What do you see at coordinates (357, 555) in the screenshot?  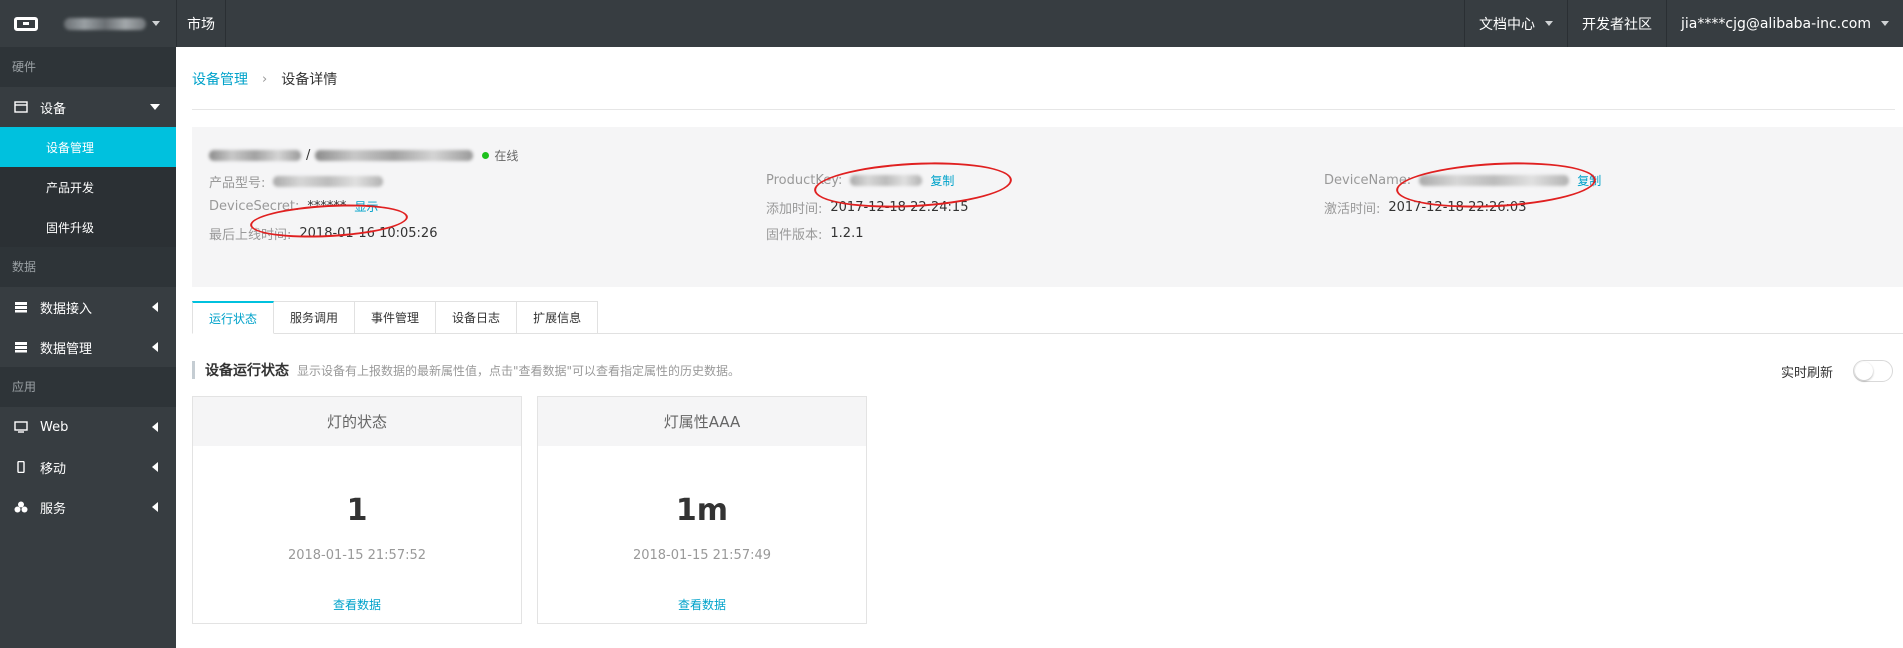 I see `property-timestamp: 2018-01-15 21:57:52` at bounding box center [357, 555].